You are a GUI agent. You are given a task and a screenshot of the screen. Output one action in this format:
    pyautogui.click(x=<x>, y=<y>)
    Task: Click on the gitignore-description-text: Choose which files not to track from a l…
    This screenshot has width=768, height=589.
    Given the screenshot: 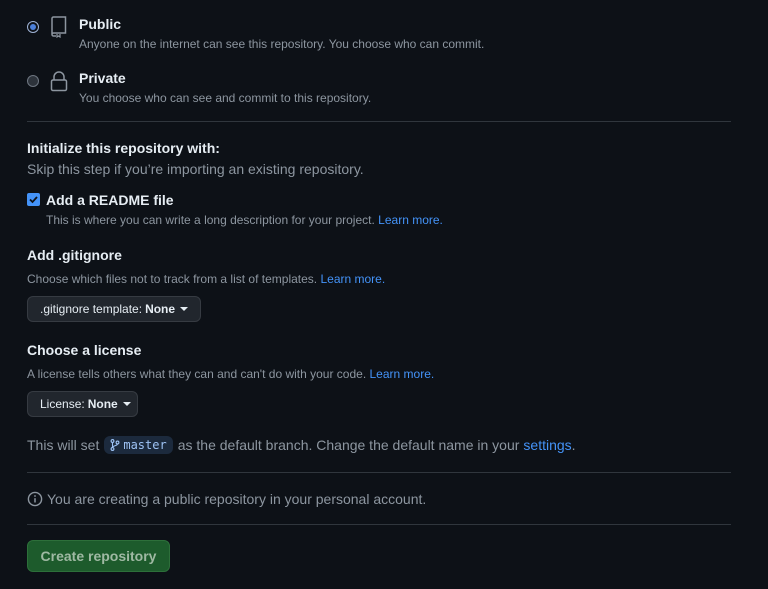 What is the action you would take?
    pyautogui.click(x=172, y=279)
    